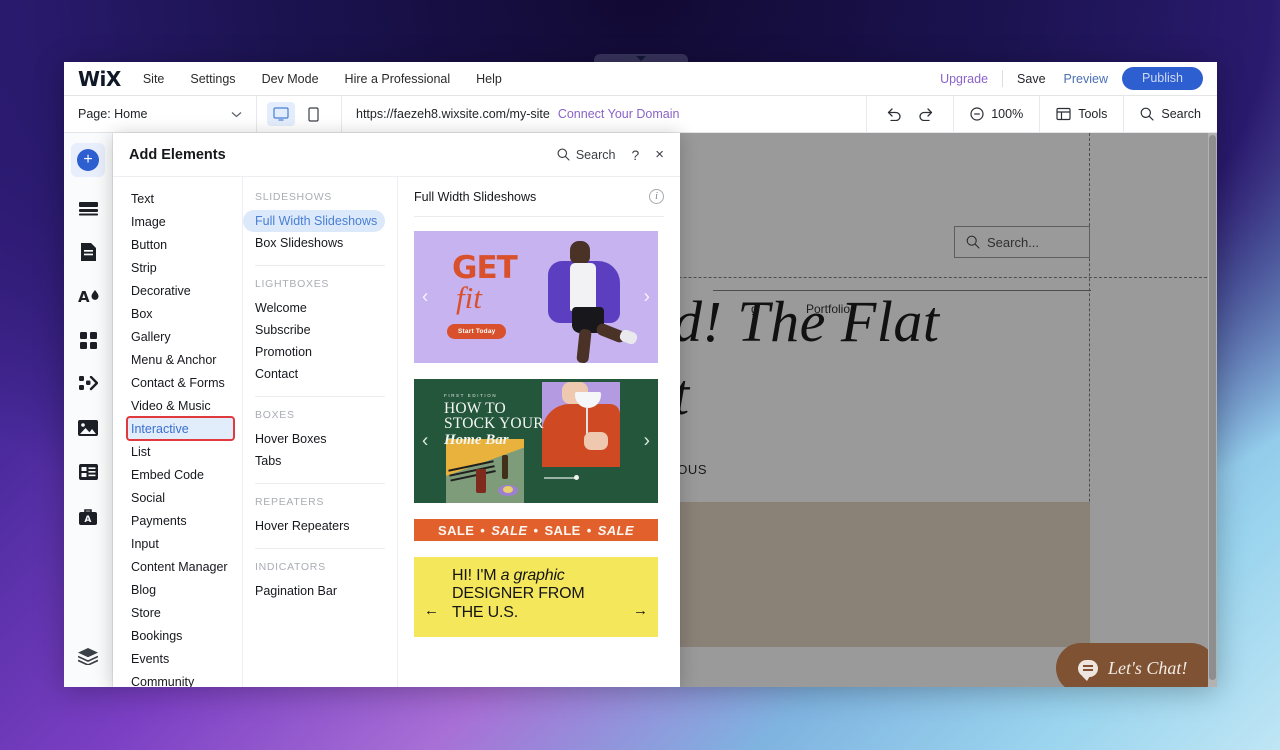  I want to click on image-icon, so click(88, 428).